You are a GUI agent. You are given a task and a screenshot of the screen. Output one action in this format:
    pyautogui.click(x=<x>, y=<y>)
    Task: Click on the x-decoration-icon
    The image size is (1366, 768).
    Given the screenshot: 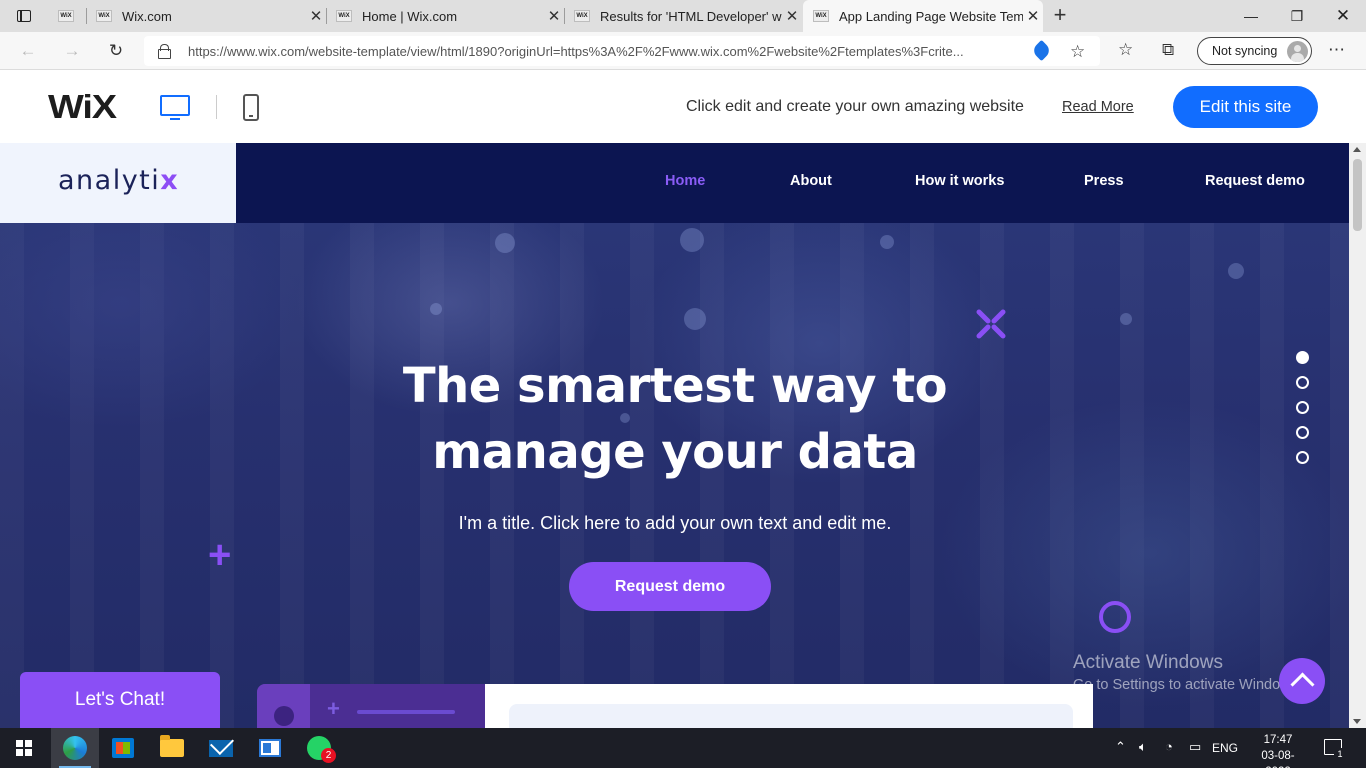 What is the action you would take?
    pyautogui.click(x=991, y=324)
    